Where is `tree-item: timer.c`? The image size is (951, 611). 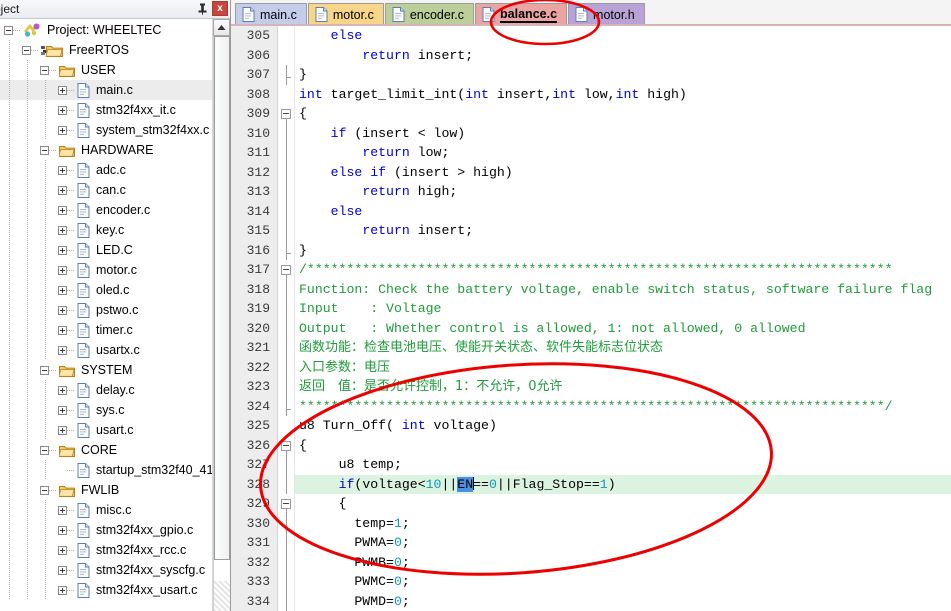 tree-item: timer.c is located at coordinates (106, 330).